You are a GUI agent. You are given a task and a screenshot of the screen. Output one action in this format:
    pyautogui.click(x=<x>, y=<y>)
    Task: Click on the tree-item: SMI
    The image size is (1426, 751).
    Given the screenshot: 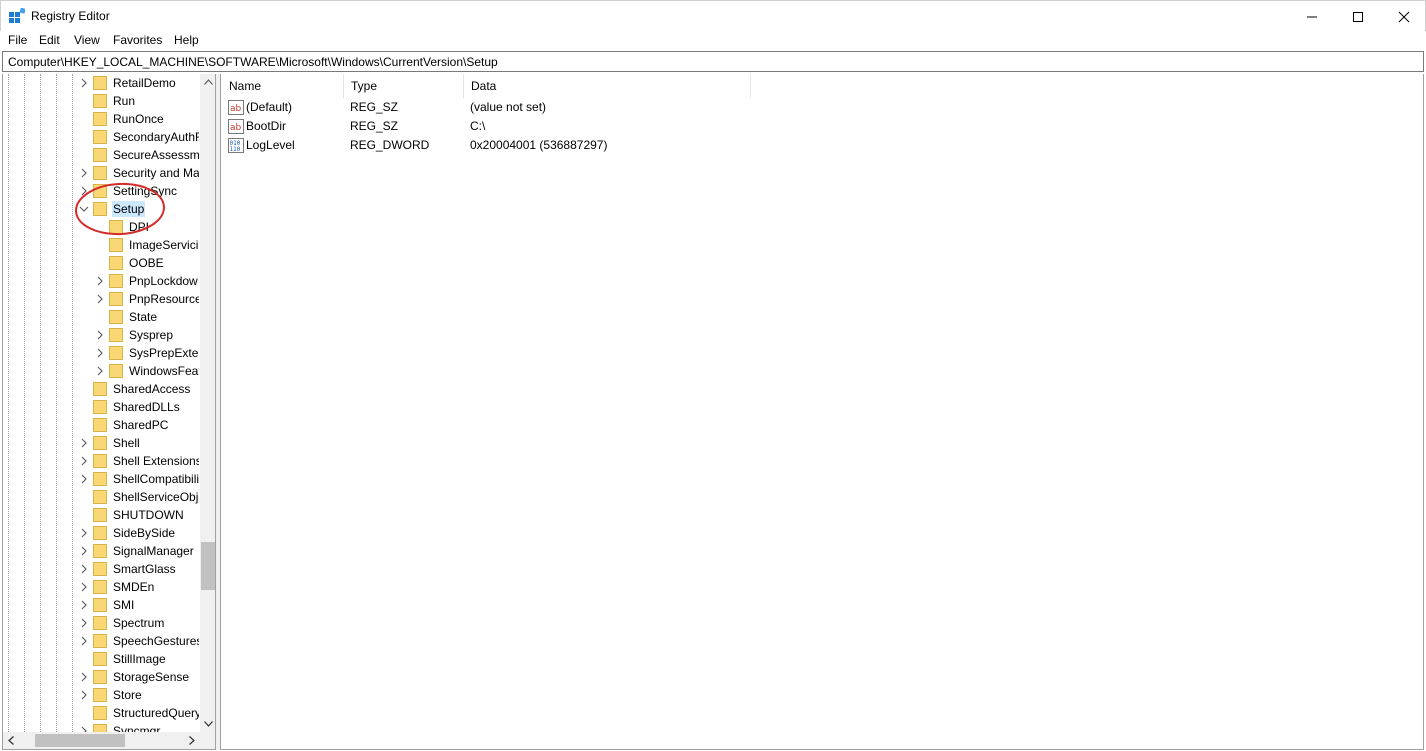 What is the action you would take?
    pyautogui.click(x=101, y=605)
    